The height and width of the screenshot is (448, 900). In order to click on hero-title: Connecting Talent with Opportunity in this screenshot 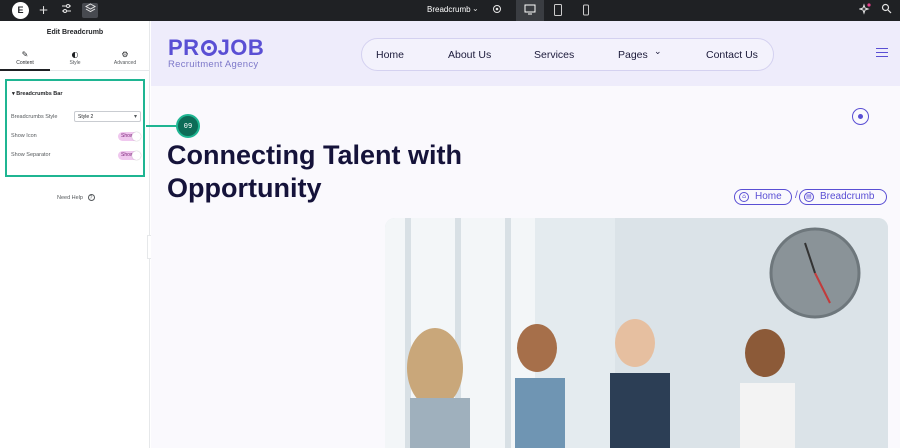, I will do `click(357, 172)`.